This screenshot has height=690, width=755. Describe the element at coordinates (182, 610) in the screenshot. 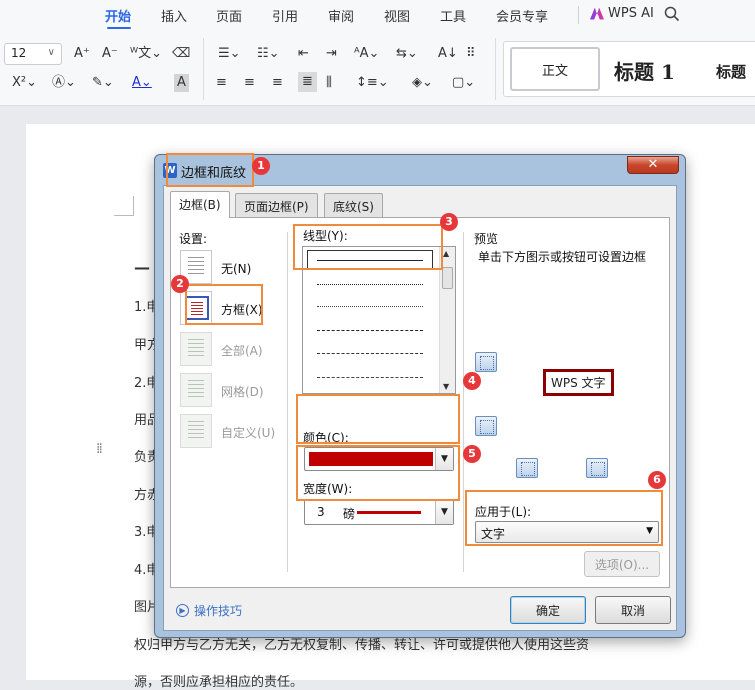

I see `play-icon: ▶` at that location.